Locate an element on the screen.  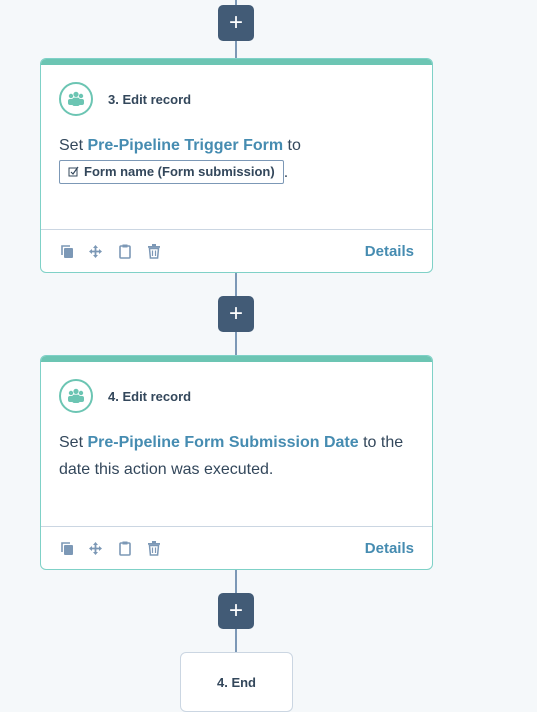
token-icon is located at coordinates (73, 171).